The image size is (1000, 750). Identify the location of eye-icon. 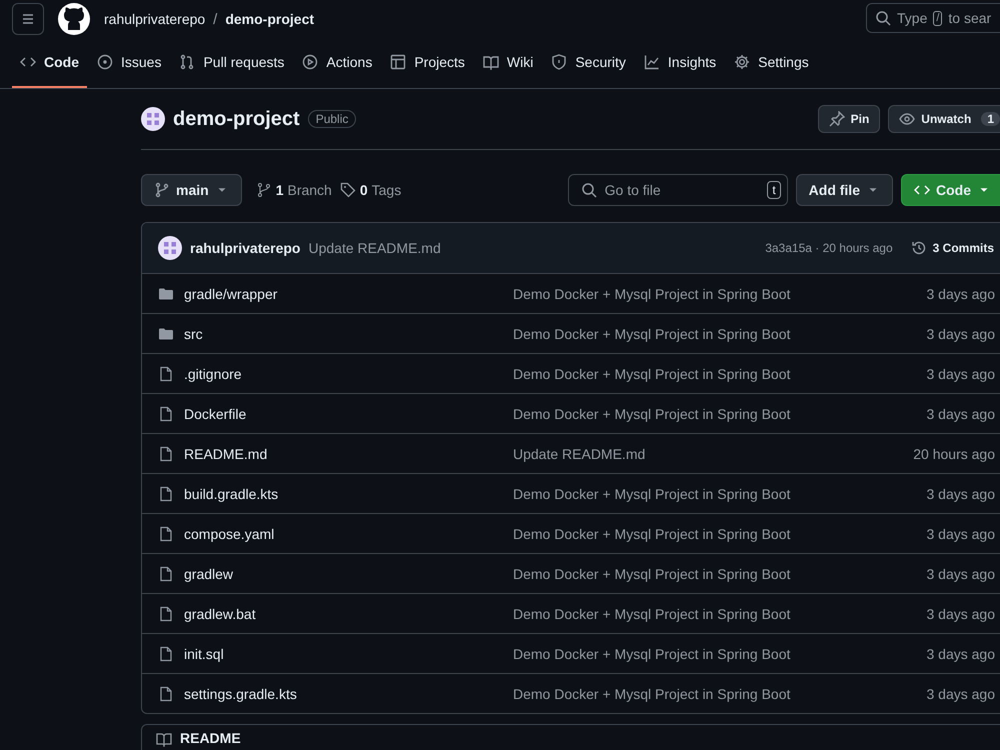
(907, 119).